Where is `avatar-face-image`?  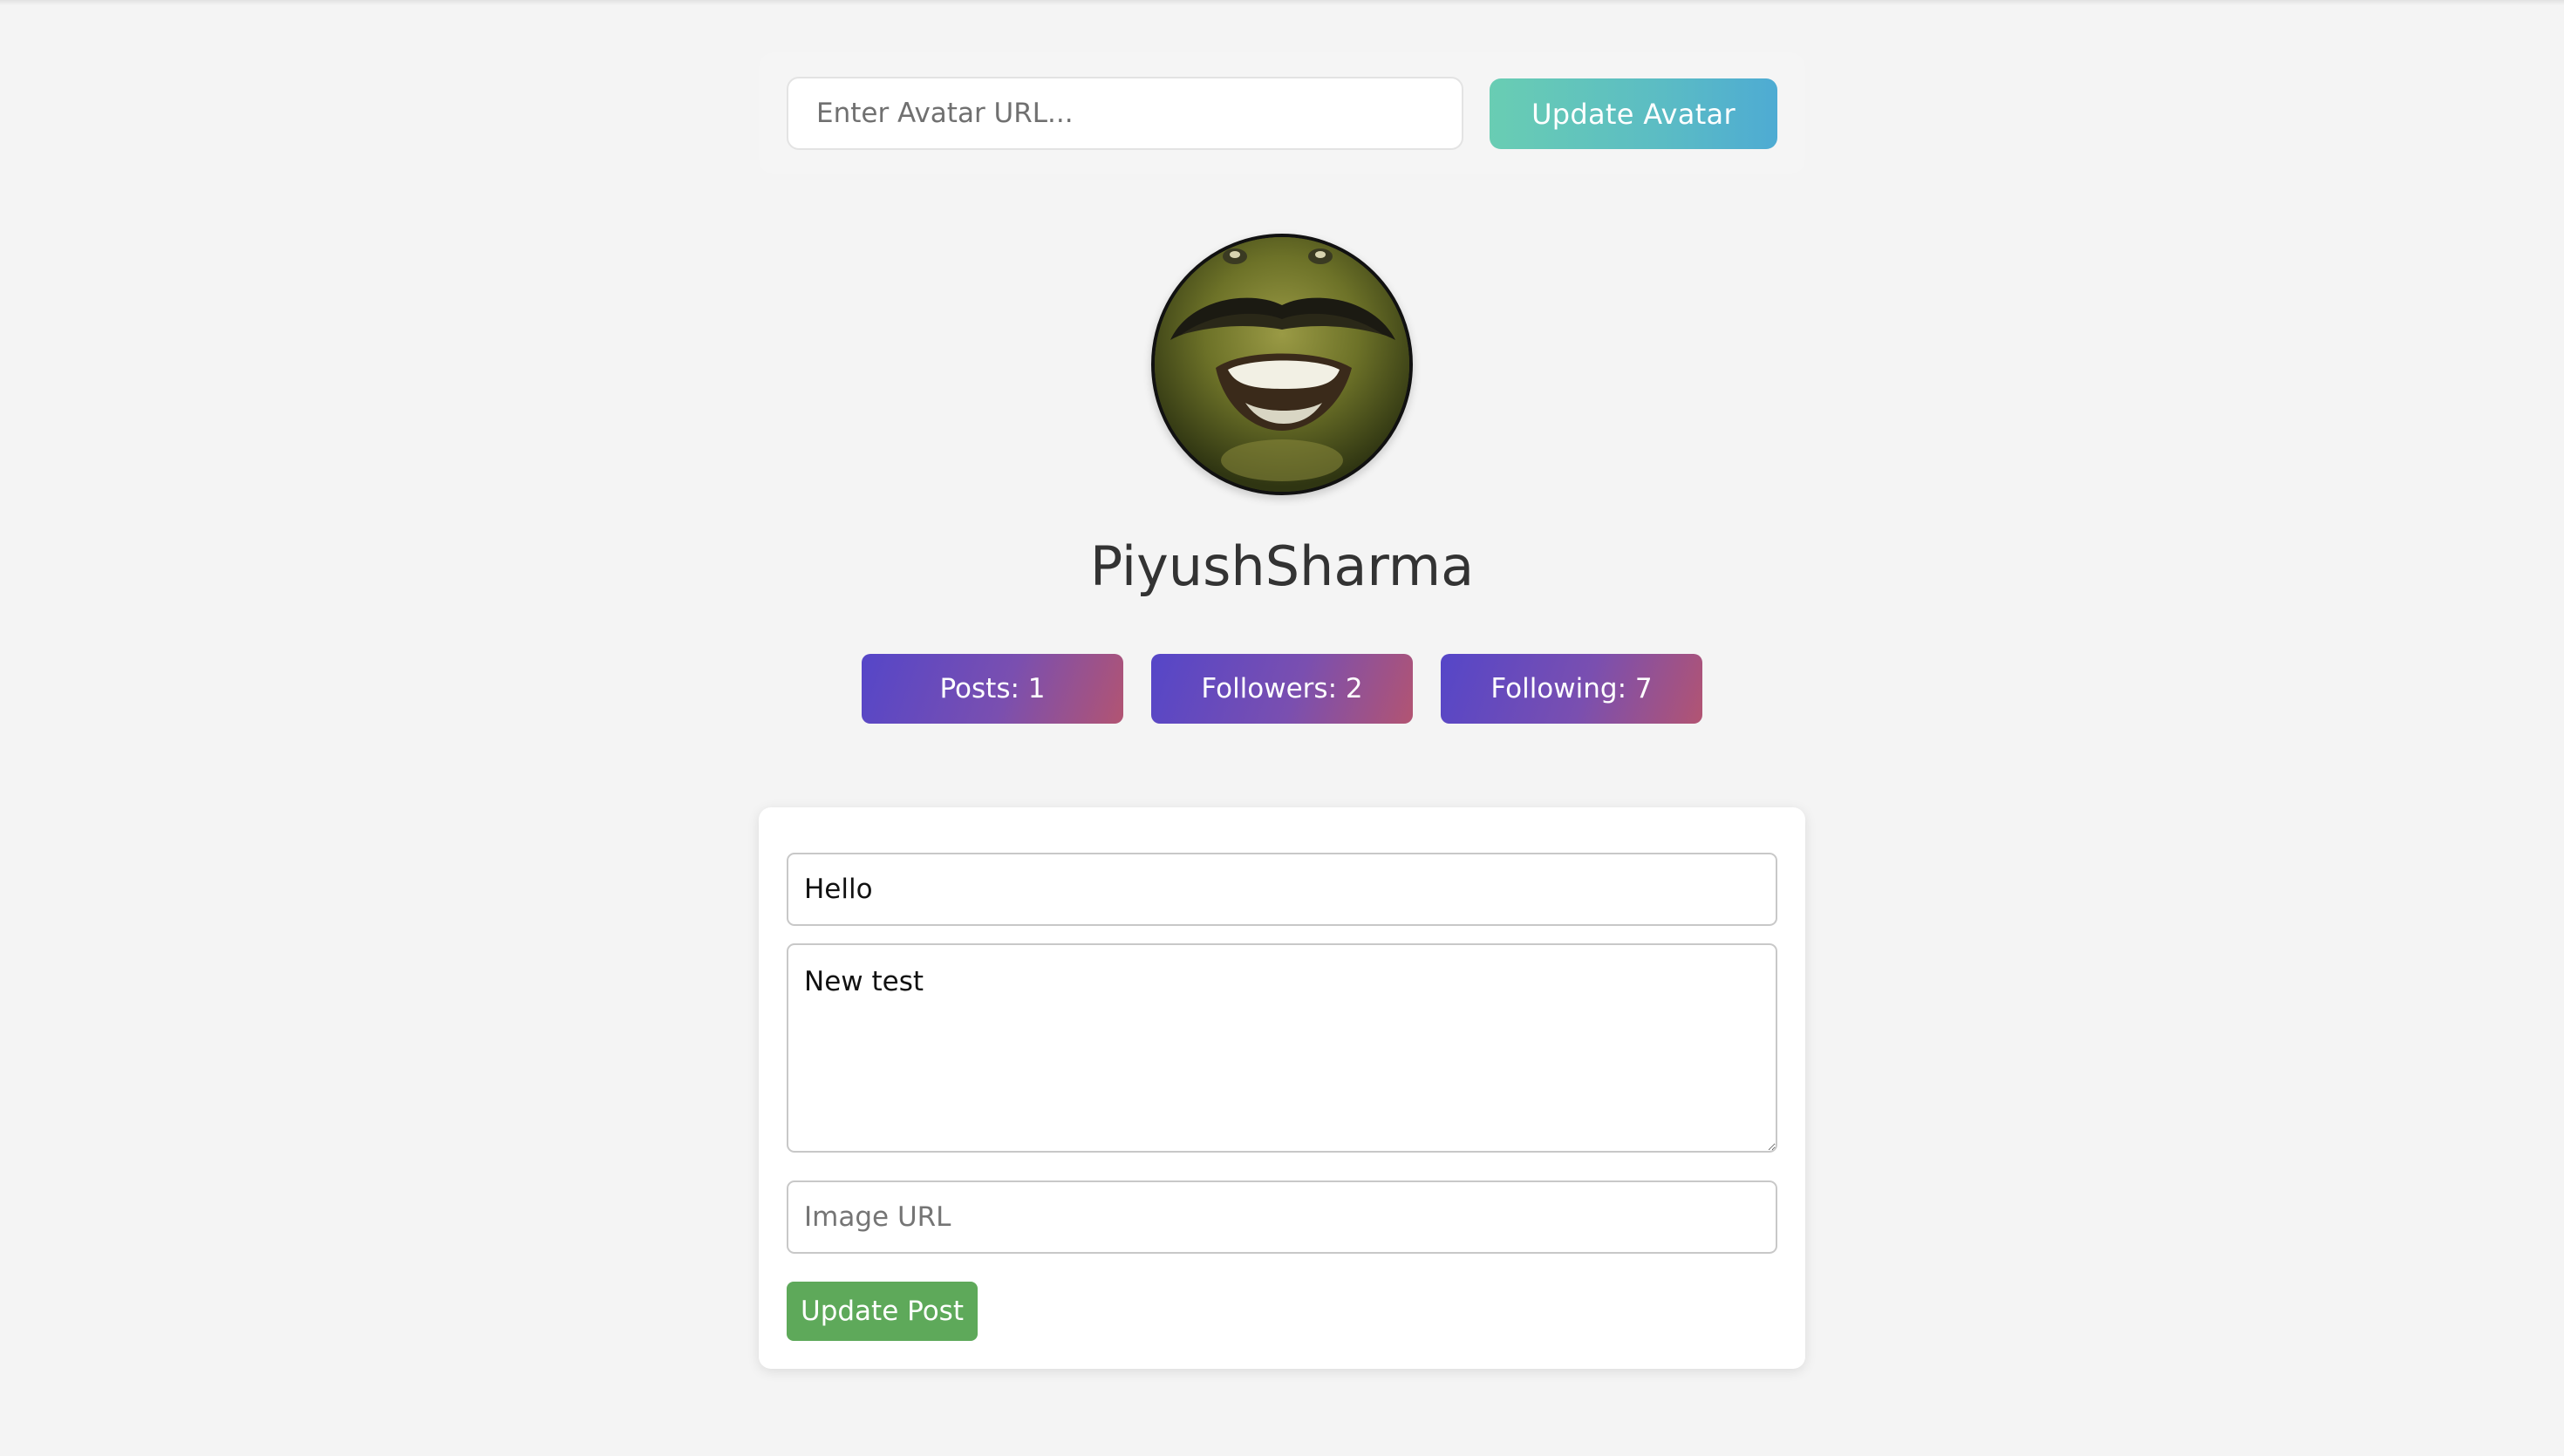
avatar-face-image is located at coordinates (1282, 364).